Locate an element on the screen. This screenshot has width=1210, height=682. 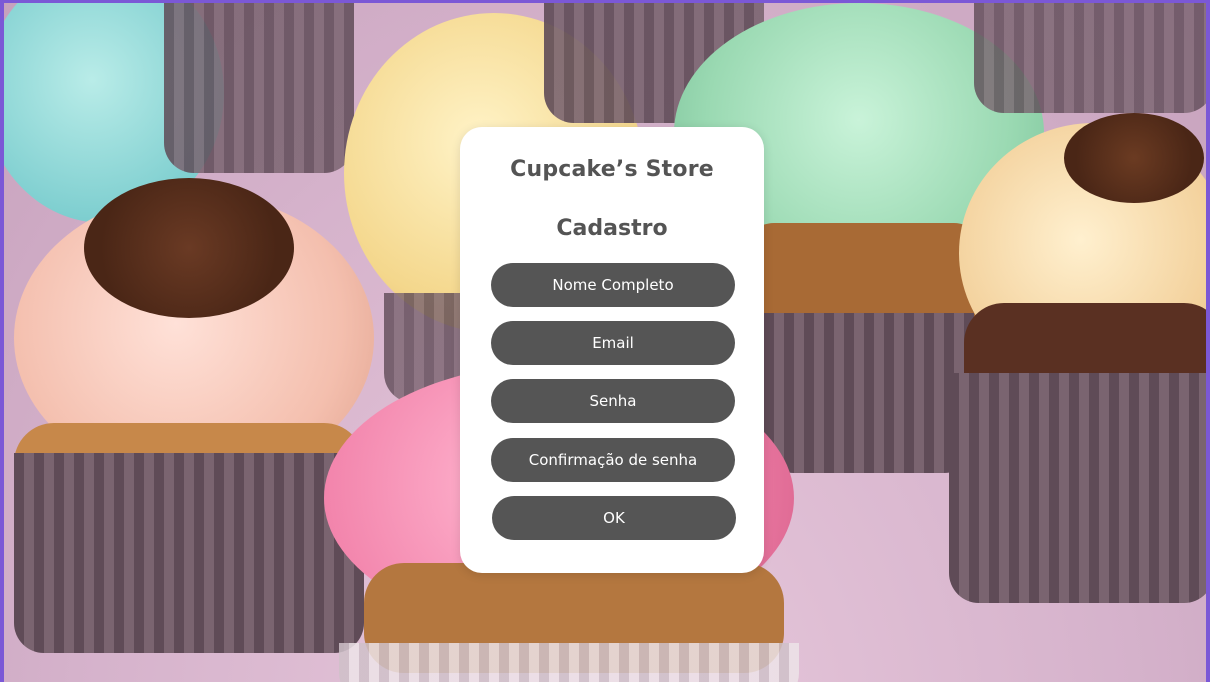
confirm-password-field: Confirmação de senha is located at coordinates (613, 460).